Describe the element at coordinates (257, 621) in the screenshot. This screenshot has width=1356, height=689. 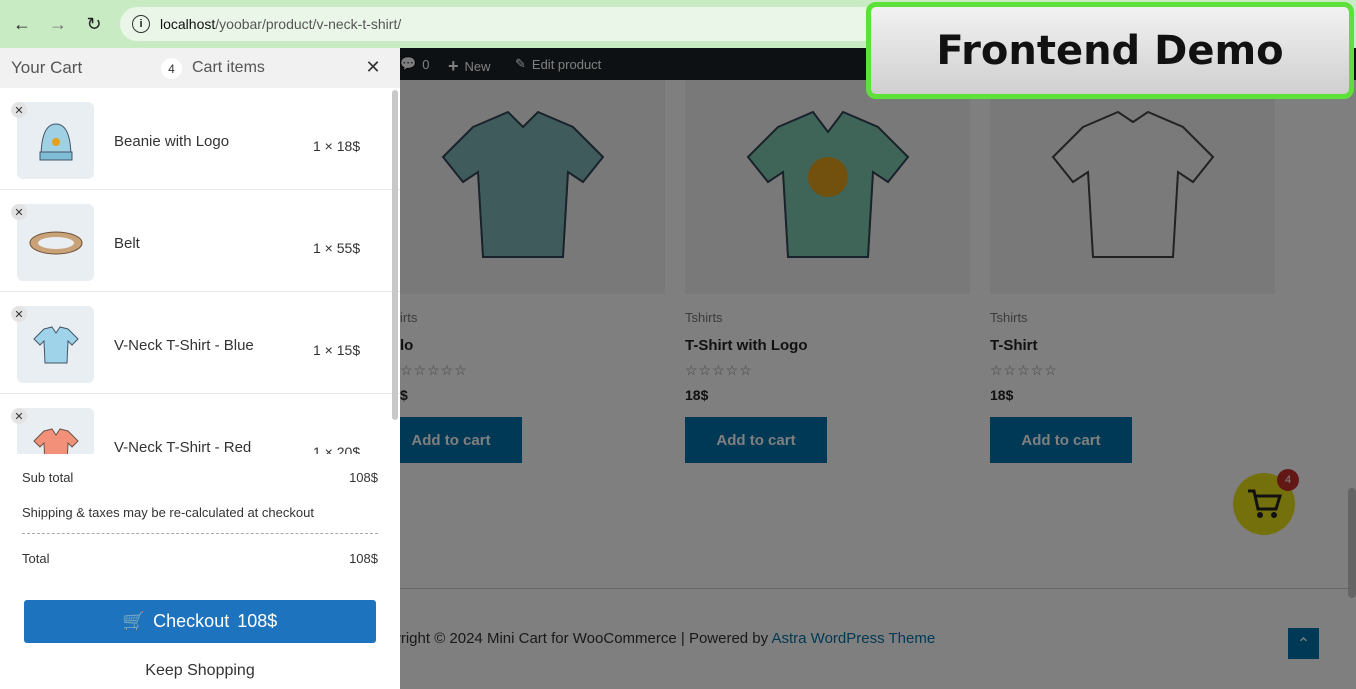
I see `checkout-value: 108$` at that location.